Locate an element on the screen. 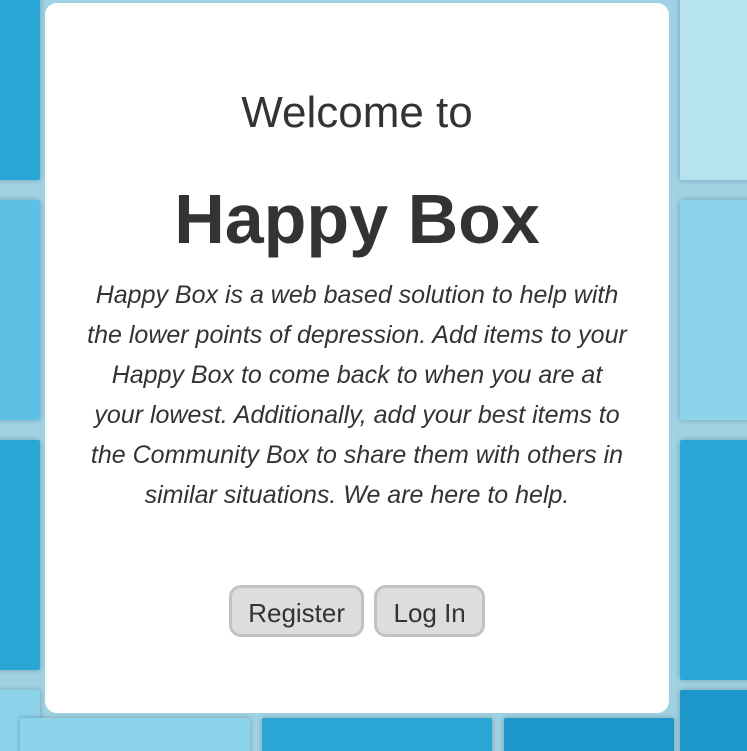 This screenshot has height=751, width=747. action-buttons: Register Log In is located at coordinates (357, 611).